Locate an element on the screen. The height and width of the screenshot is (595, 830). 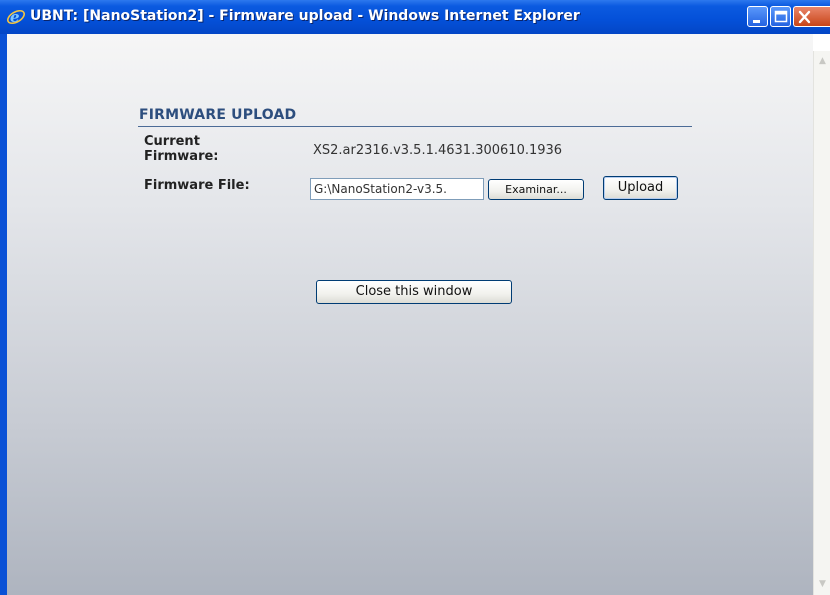
close-this-window-button: Close this window is located at coordinates (414, 292).